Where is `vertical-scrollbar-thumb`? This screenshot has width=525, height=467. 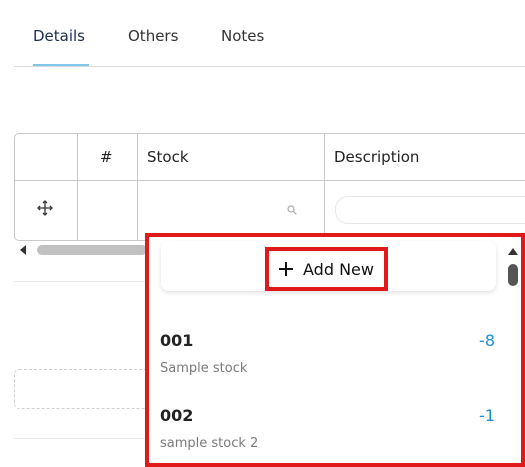
vertical-scrollbar-thumb is located at coordinates (513, 275).